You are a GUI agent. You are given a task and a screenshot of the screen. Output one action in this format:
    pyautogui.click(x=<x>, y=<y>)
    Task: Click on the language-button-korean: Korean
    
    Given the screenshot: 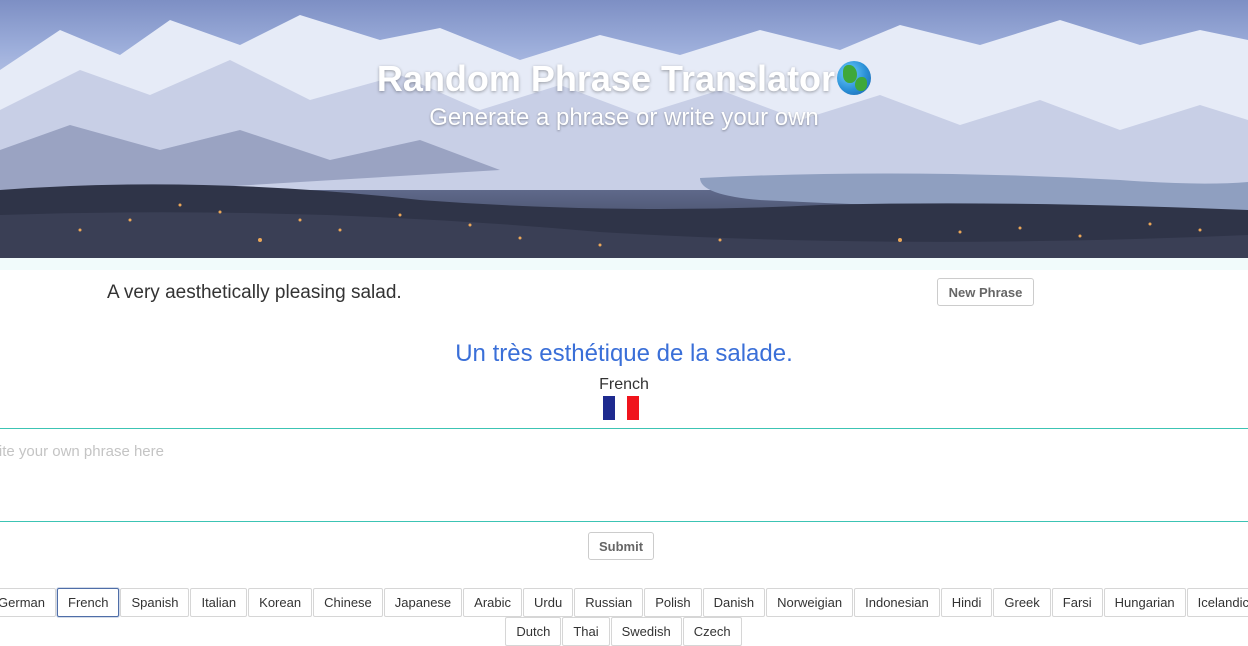 What is the action you would take?
    pyautogui.click(x=280, y=602)
    